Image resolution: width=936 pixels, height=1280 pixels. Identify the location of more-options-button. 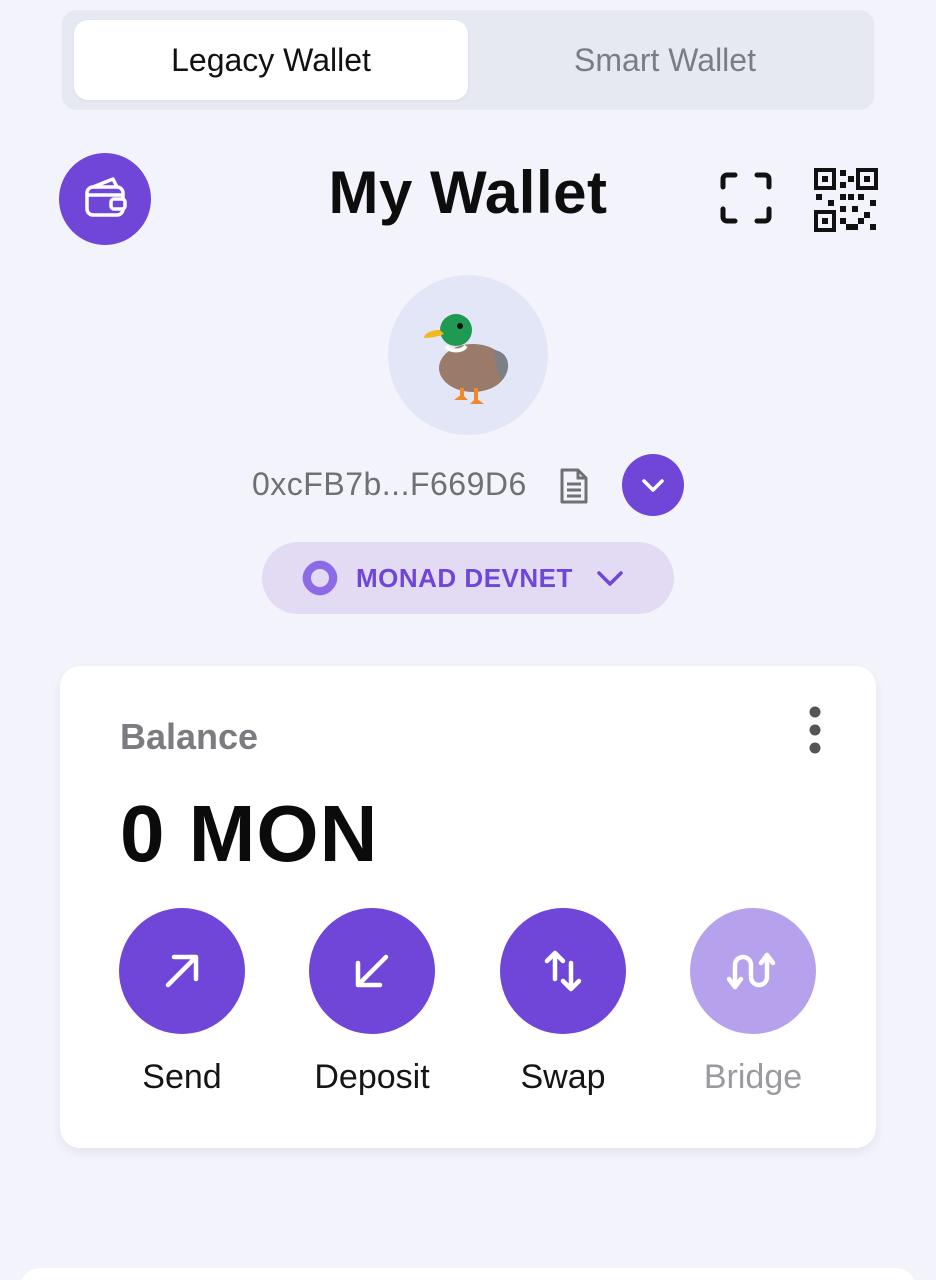
(815, 730).